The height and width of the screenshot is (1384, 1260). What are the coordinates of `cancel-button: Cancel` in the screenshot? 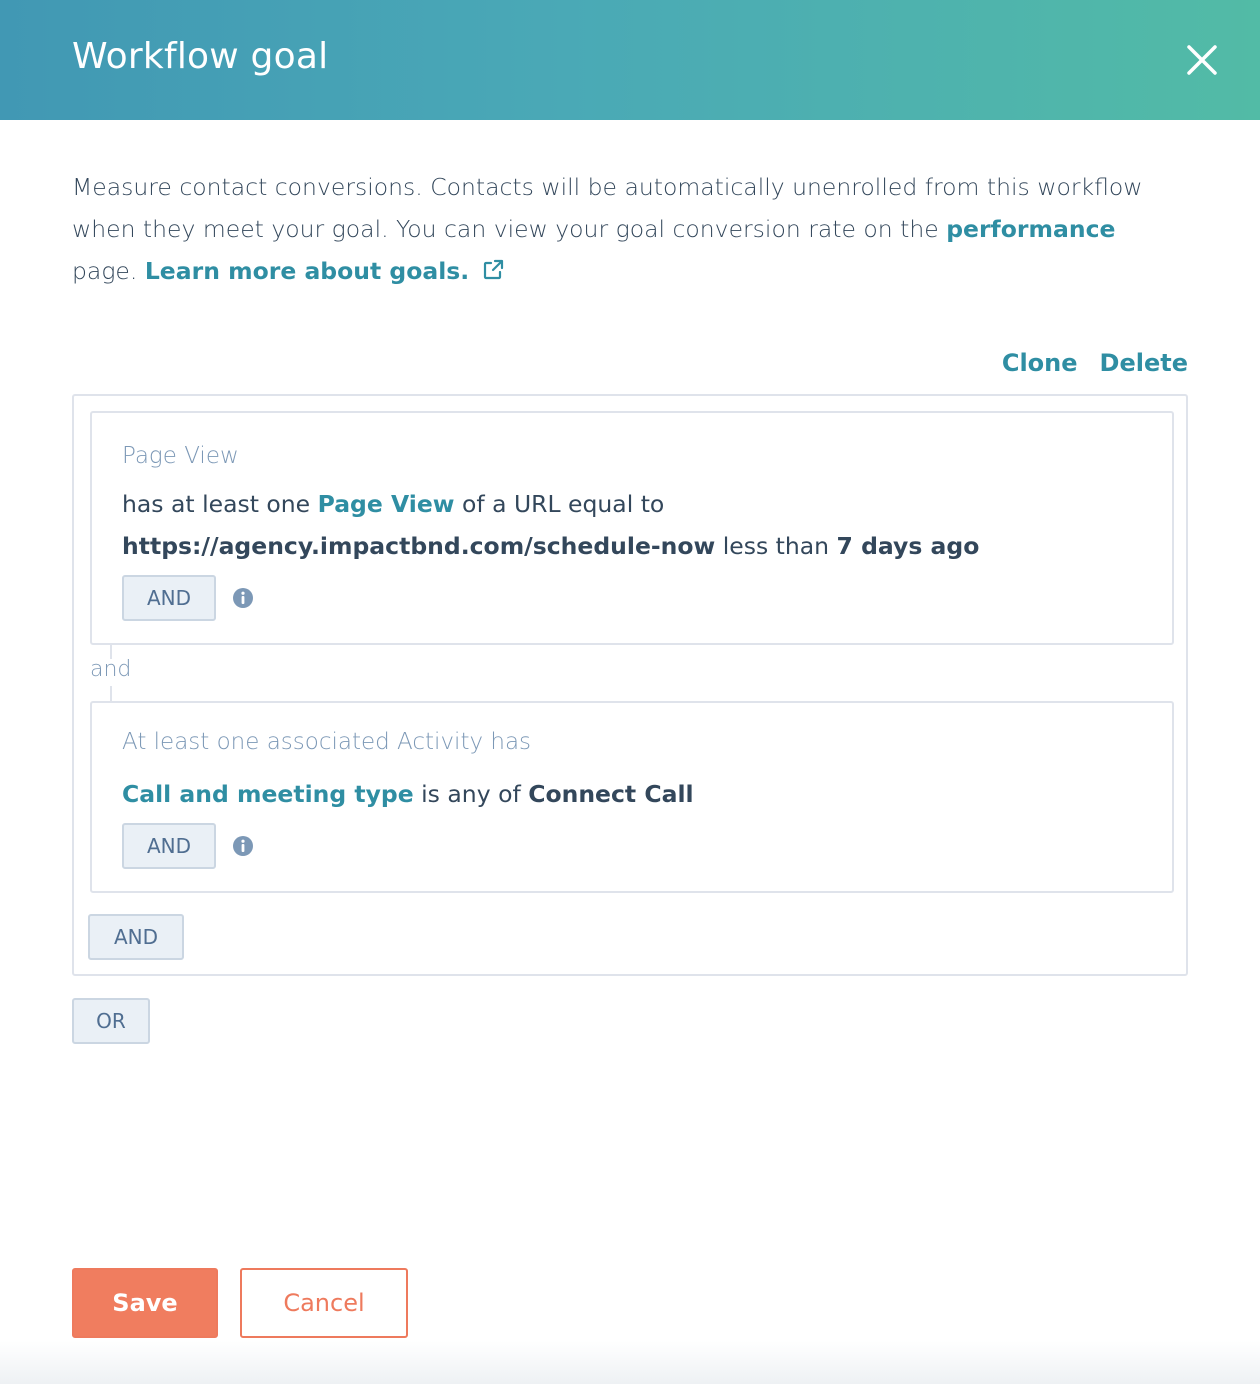 It's located at (324, 1303).